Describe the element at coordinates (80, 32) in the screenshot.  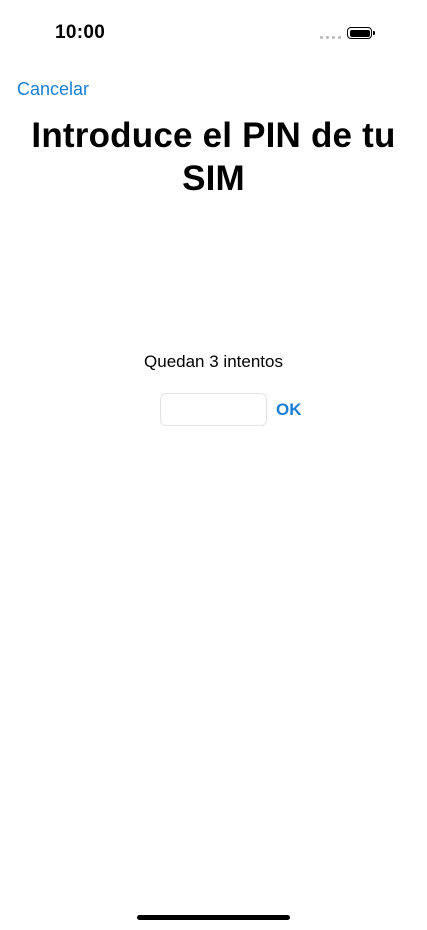
I see `status-time: 10:00` at that location.